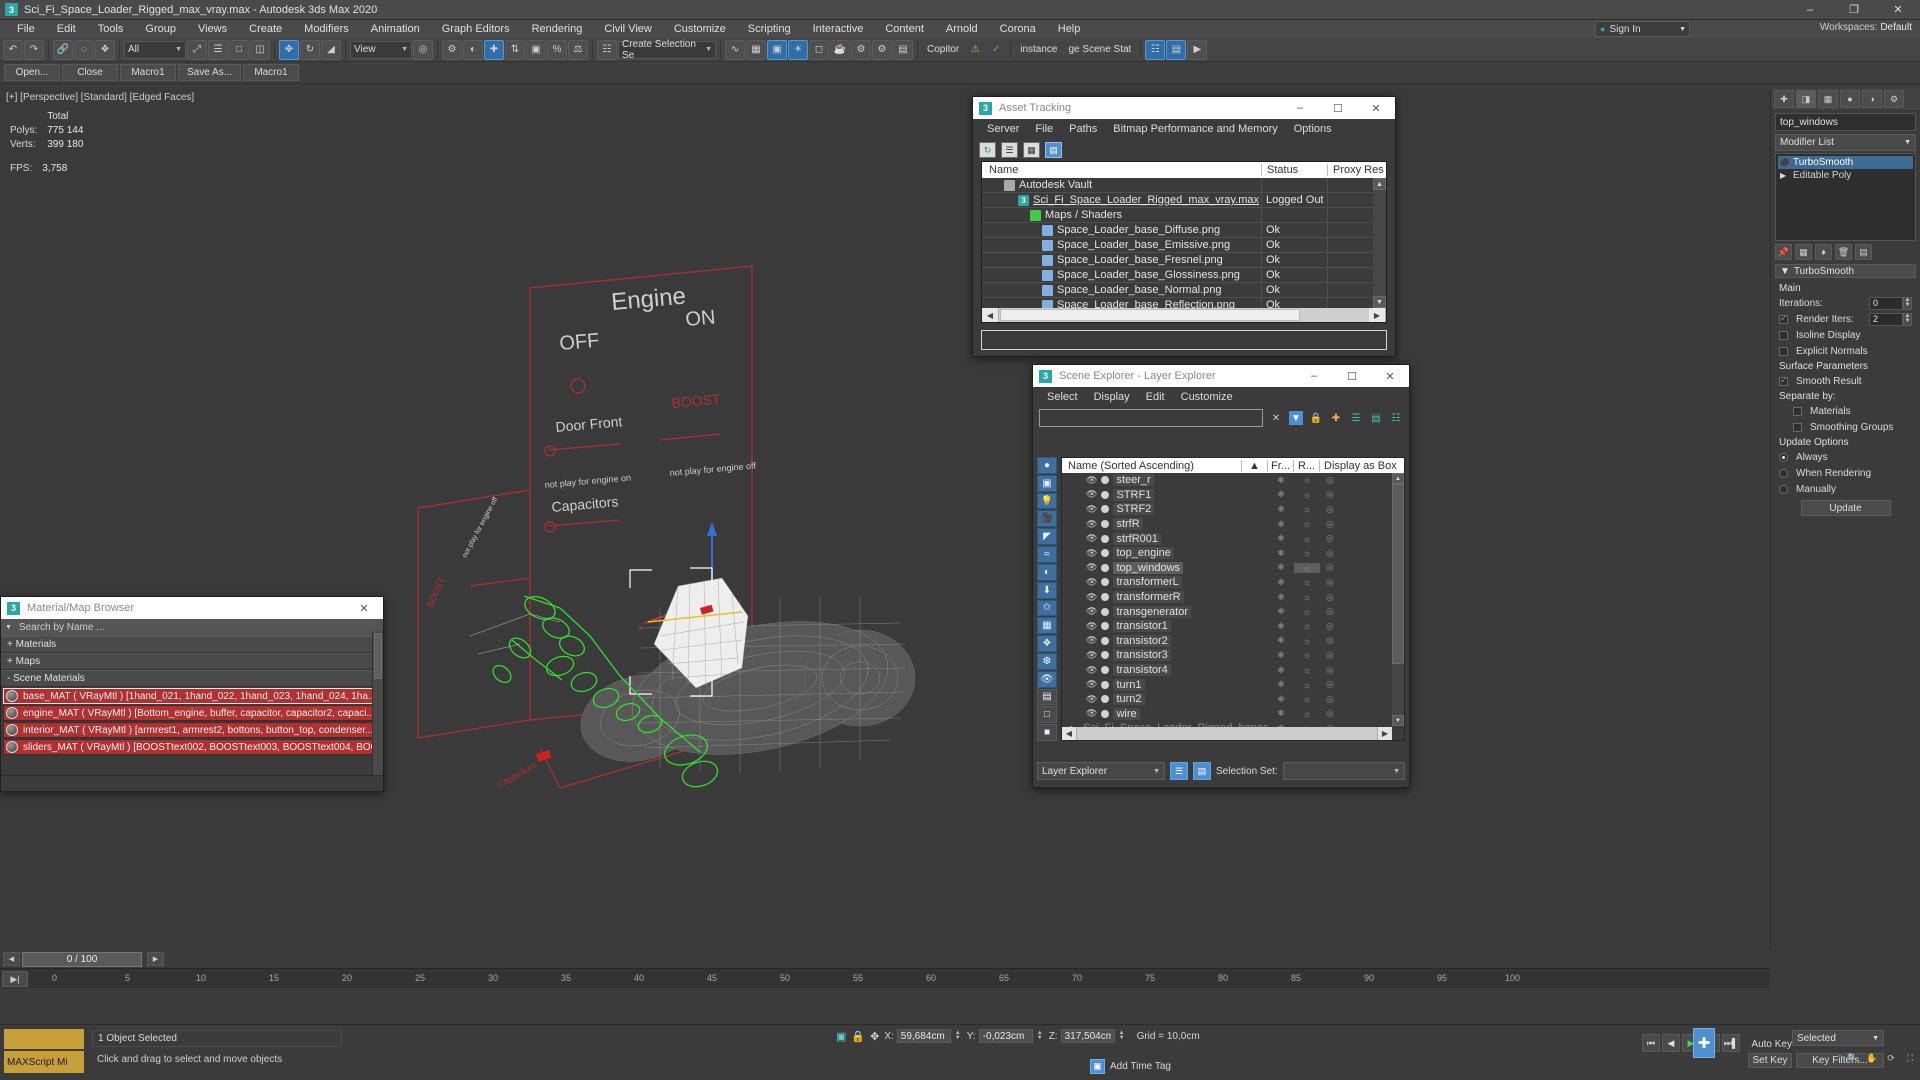 Image resolution: width=1920 pixels, height=1080 pixels. I want to click on table-row: Autodesk Vault, so click(1184, 185).